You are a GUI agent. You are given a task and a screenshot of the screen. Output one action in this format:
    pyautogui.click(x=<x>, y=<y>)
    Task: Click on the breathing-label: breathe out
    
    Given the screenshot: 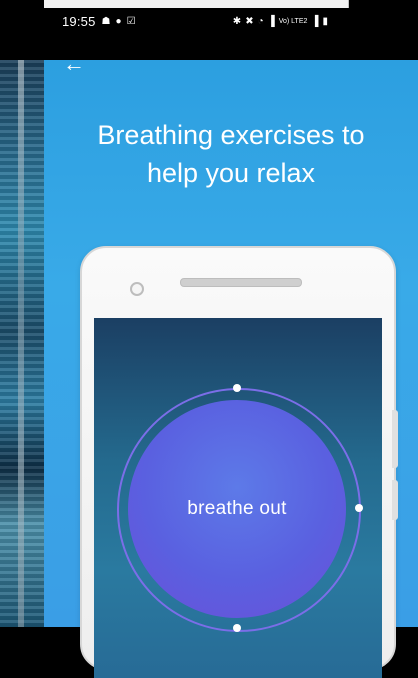 What is the action you would take?
    pyautogui.click(x=237, y=508)
    